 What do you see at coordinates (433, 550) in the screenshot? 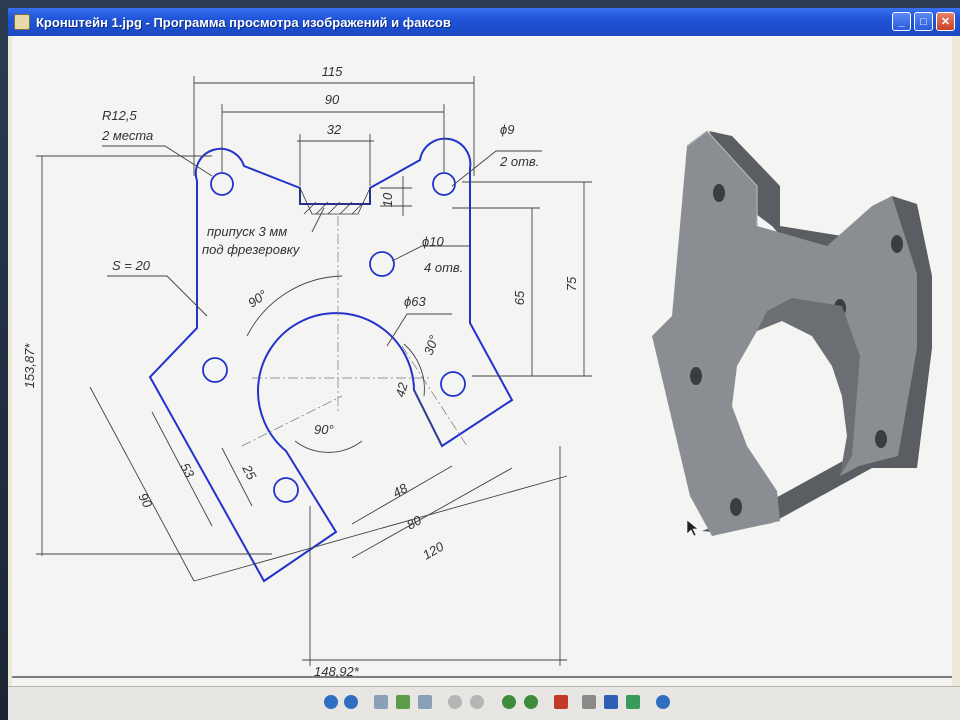
I see `dim-label: 120` at bounding box center [433, 550].